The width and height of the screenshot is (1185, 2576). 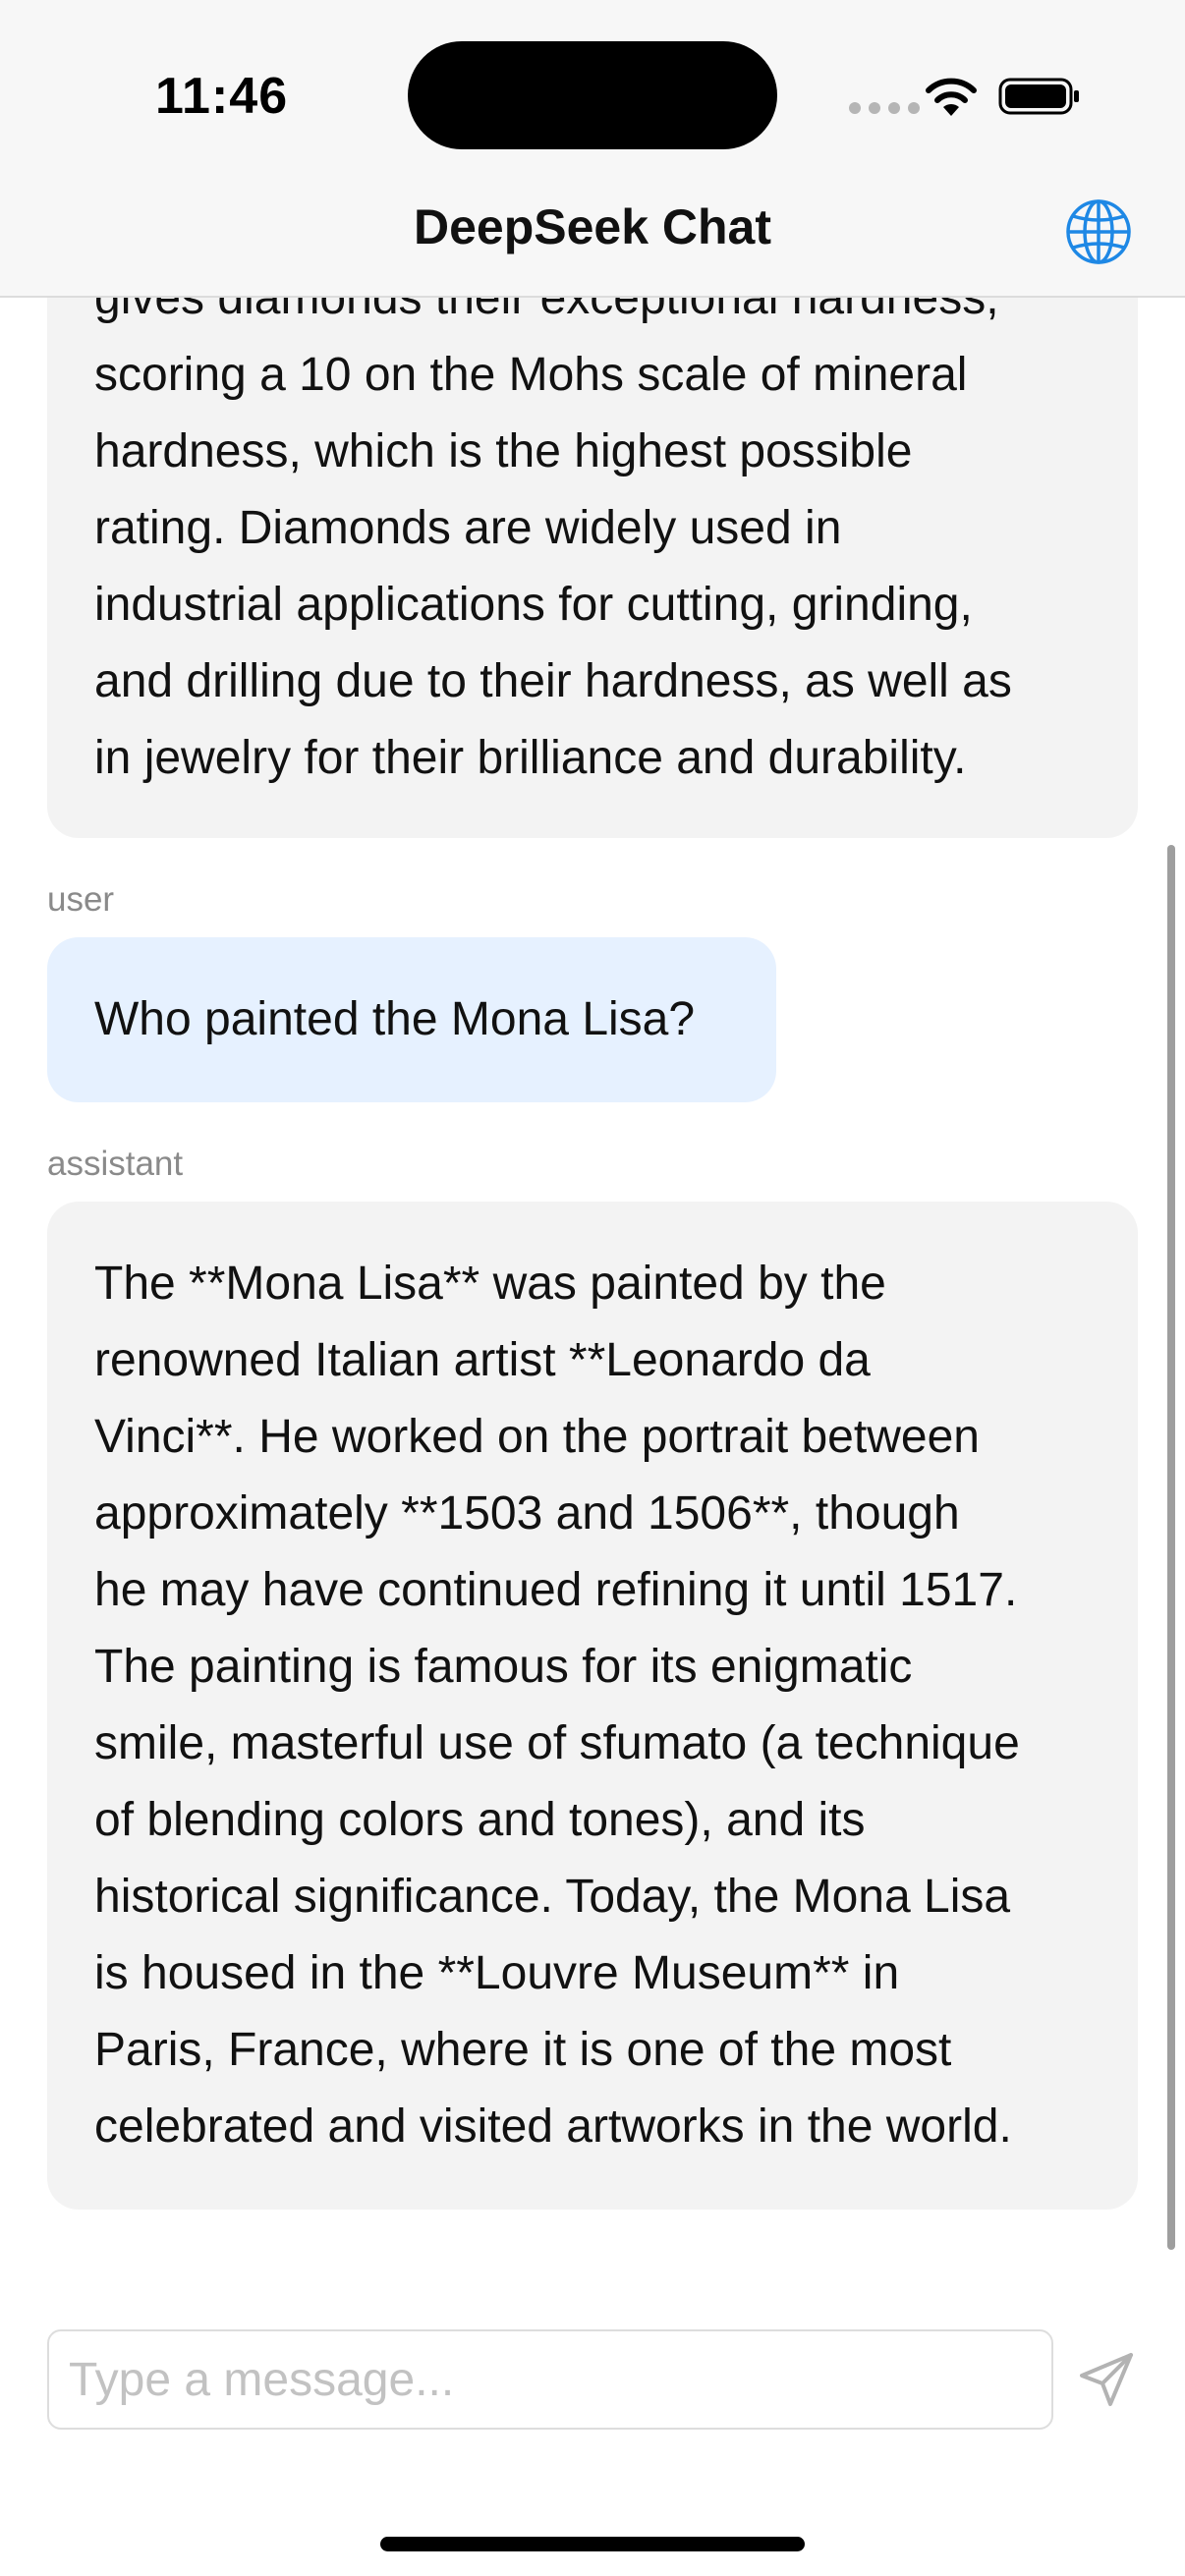 What do you see at coordinates (1107, 2379) in the screenshot?
I see `paper-plane-icon` at bounding box center [1107, 2379].